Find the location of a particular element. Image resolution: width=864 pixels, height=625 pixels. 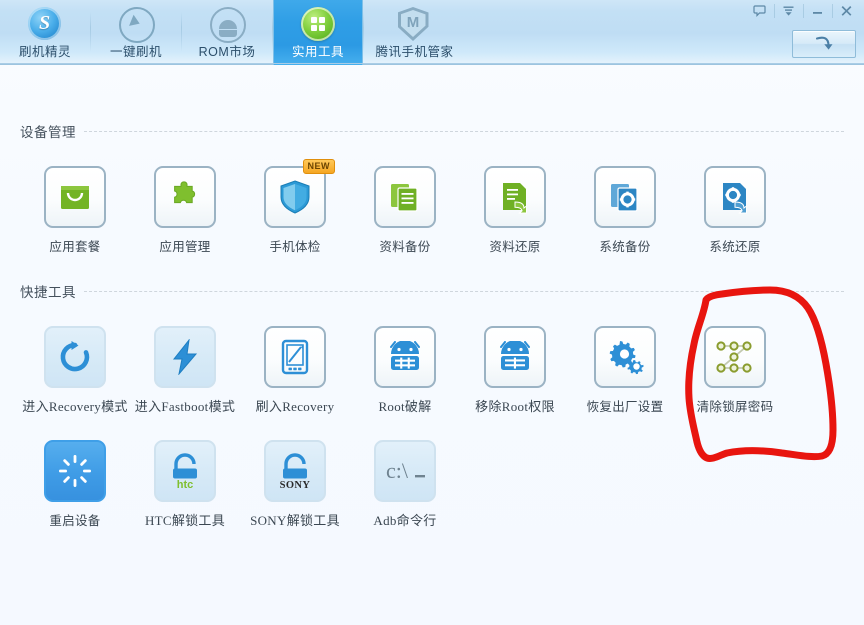

tool-reboot-device: 重启设备 is located at coordinates (75, 484).